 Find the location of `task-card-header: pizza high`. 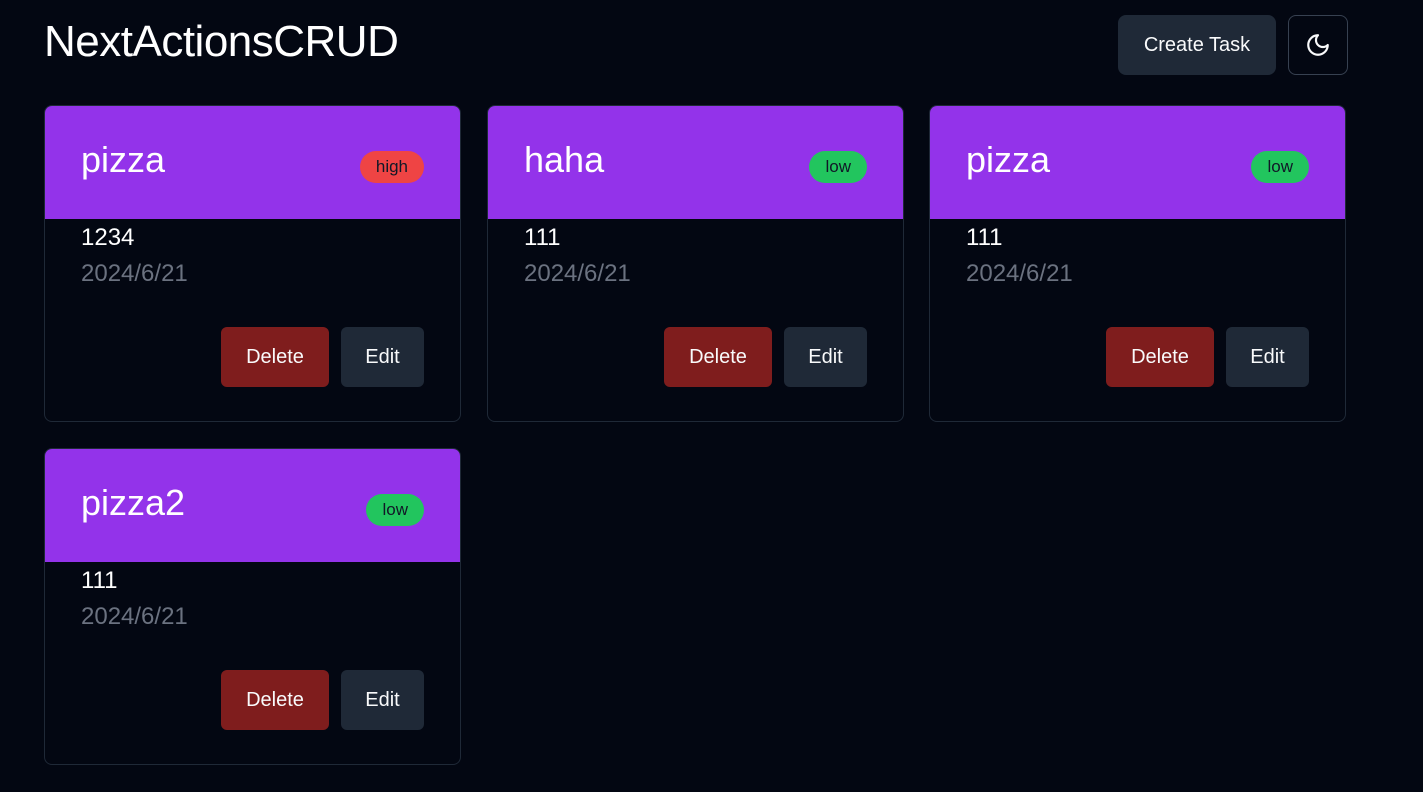

task-card-header: pizza high is located at coordinates (252, 162).